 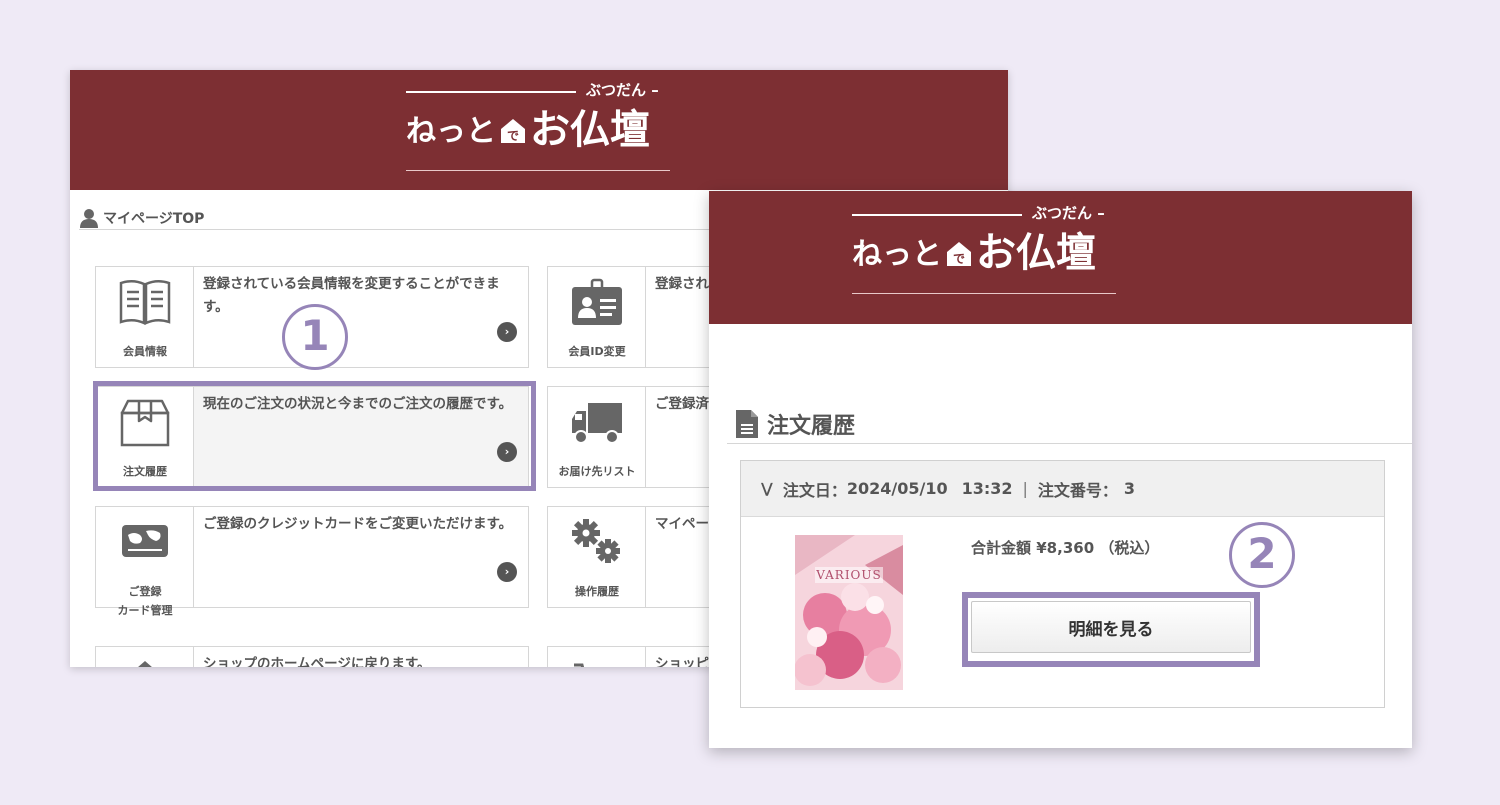 What do you see at coordinates (811, 426) in the screenshot?
I see `order-history-title: 注文履歴` at bounding box center [811, 426].